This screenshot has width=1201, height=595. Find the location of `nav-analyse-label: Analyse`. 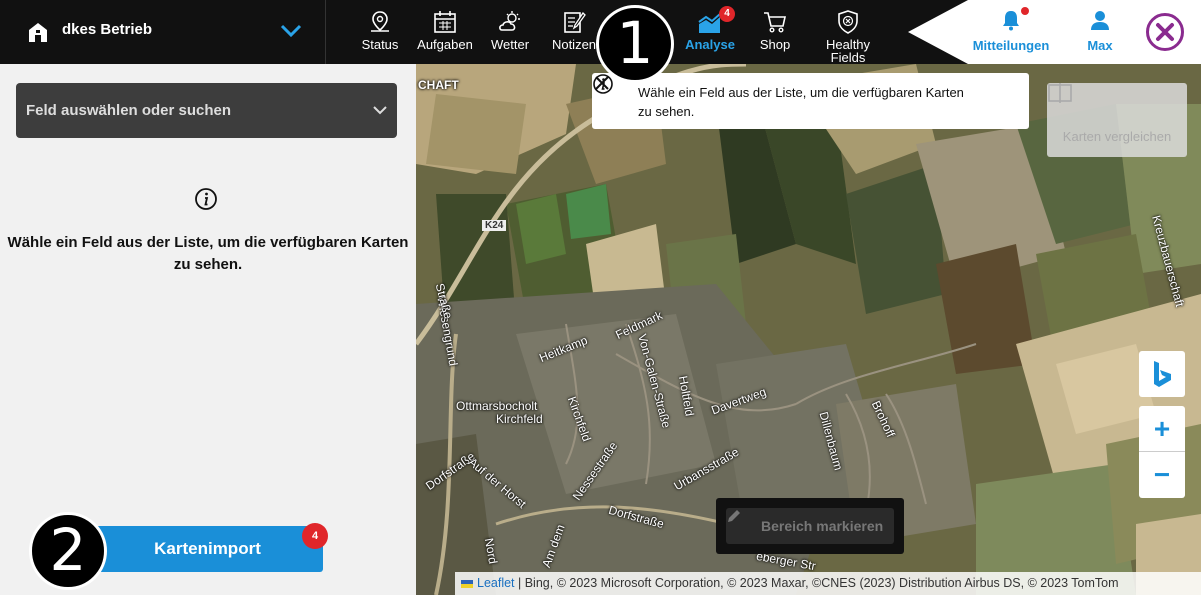

nav-analyse-label: Analyse is located at coordinates (710, 44).